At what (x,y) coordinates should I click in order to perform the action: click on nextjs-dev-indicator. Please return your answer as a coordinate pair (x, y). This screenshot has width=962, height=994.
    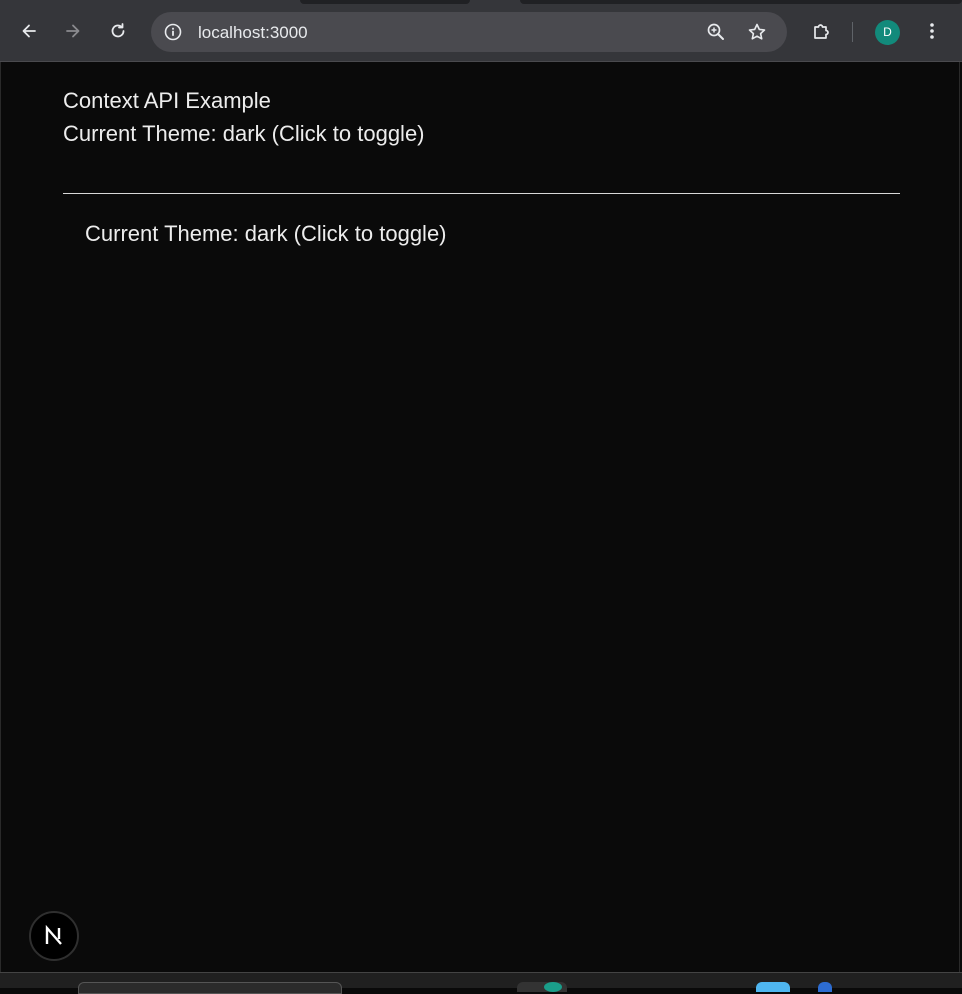
    Looking at the image, I should click on (54, 936).